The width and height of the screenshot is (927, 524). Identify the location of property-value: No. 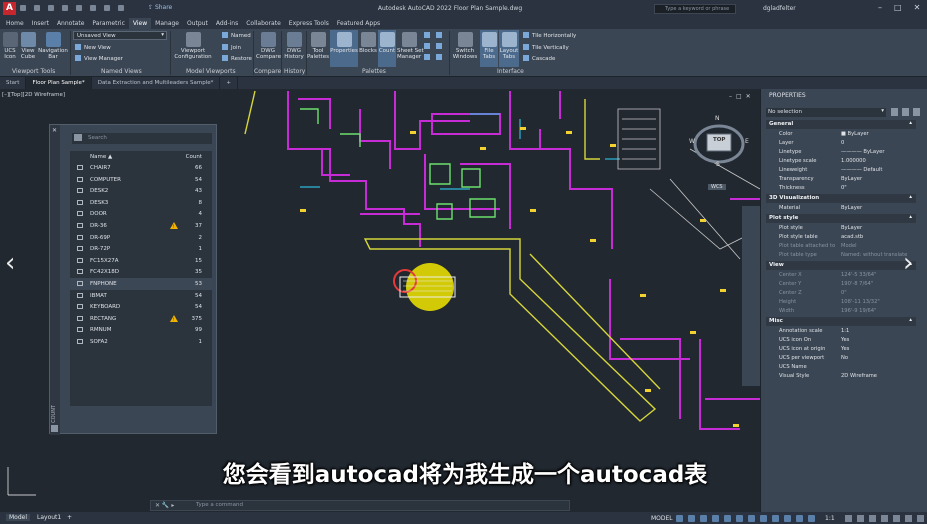
(844, 358).